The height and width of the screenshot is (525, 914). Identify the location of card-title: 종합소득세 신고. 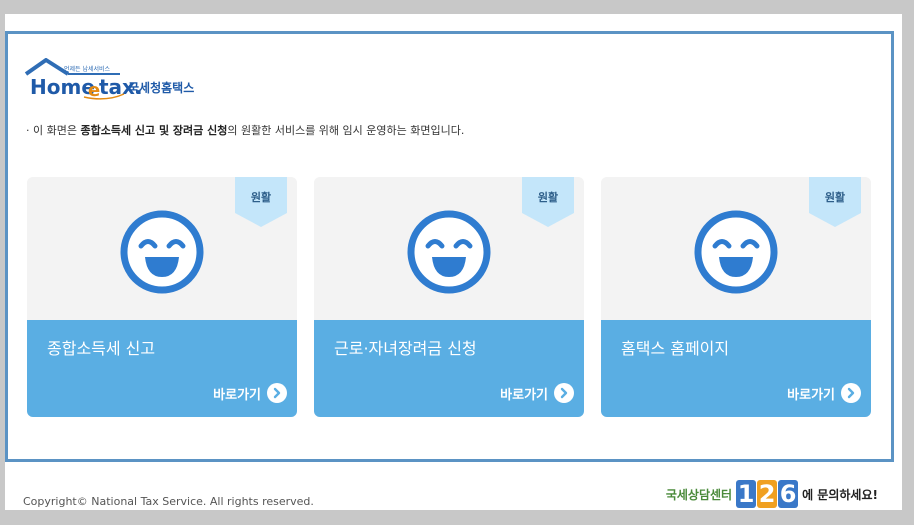
(101, 348).